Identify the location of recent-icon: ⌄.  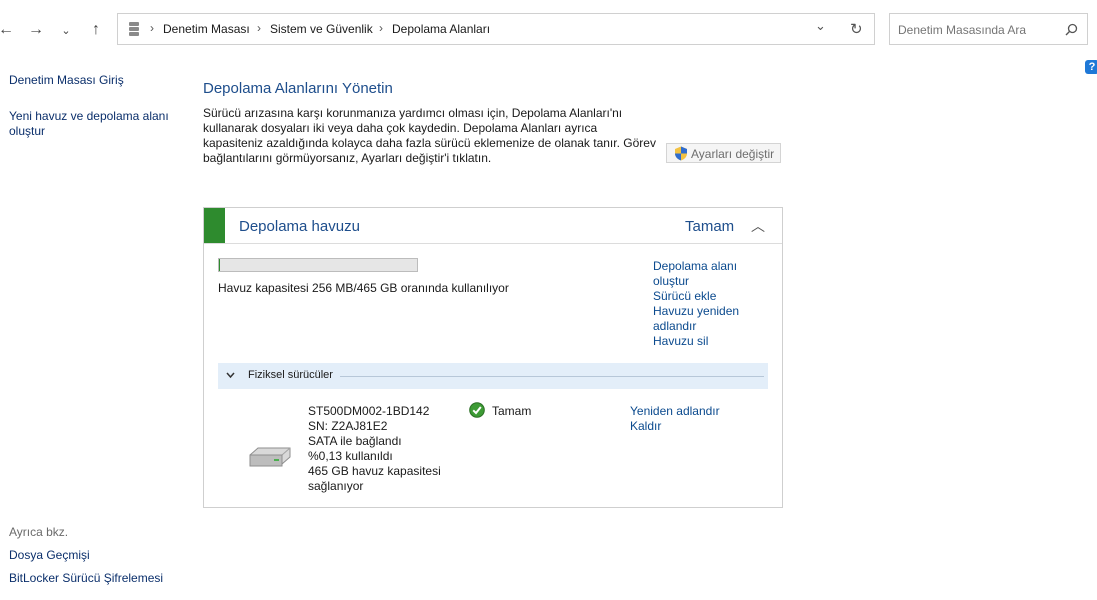
(66, 30).